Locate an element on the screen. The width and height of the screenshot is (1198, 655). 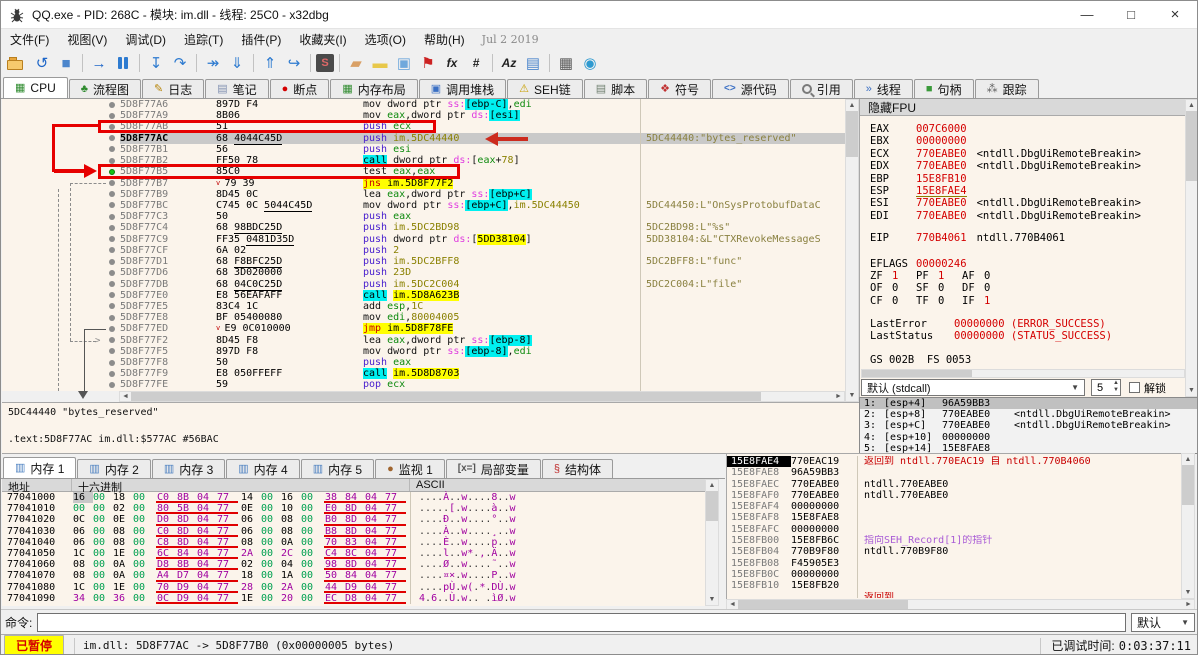
disasm-row: 5D8F77AB 51 push ecx is located at coordinates (423, 127).